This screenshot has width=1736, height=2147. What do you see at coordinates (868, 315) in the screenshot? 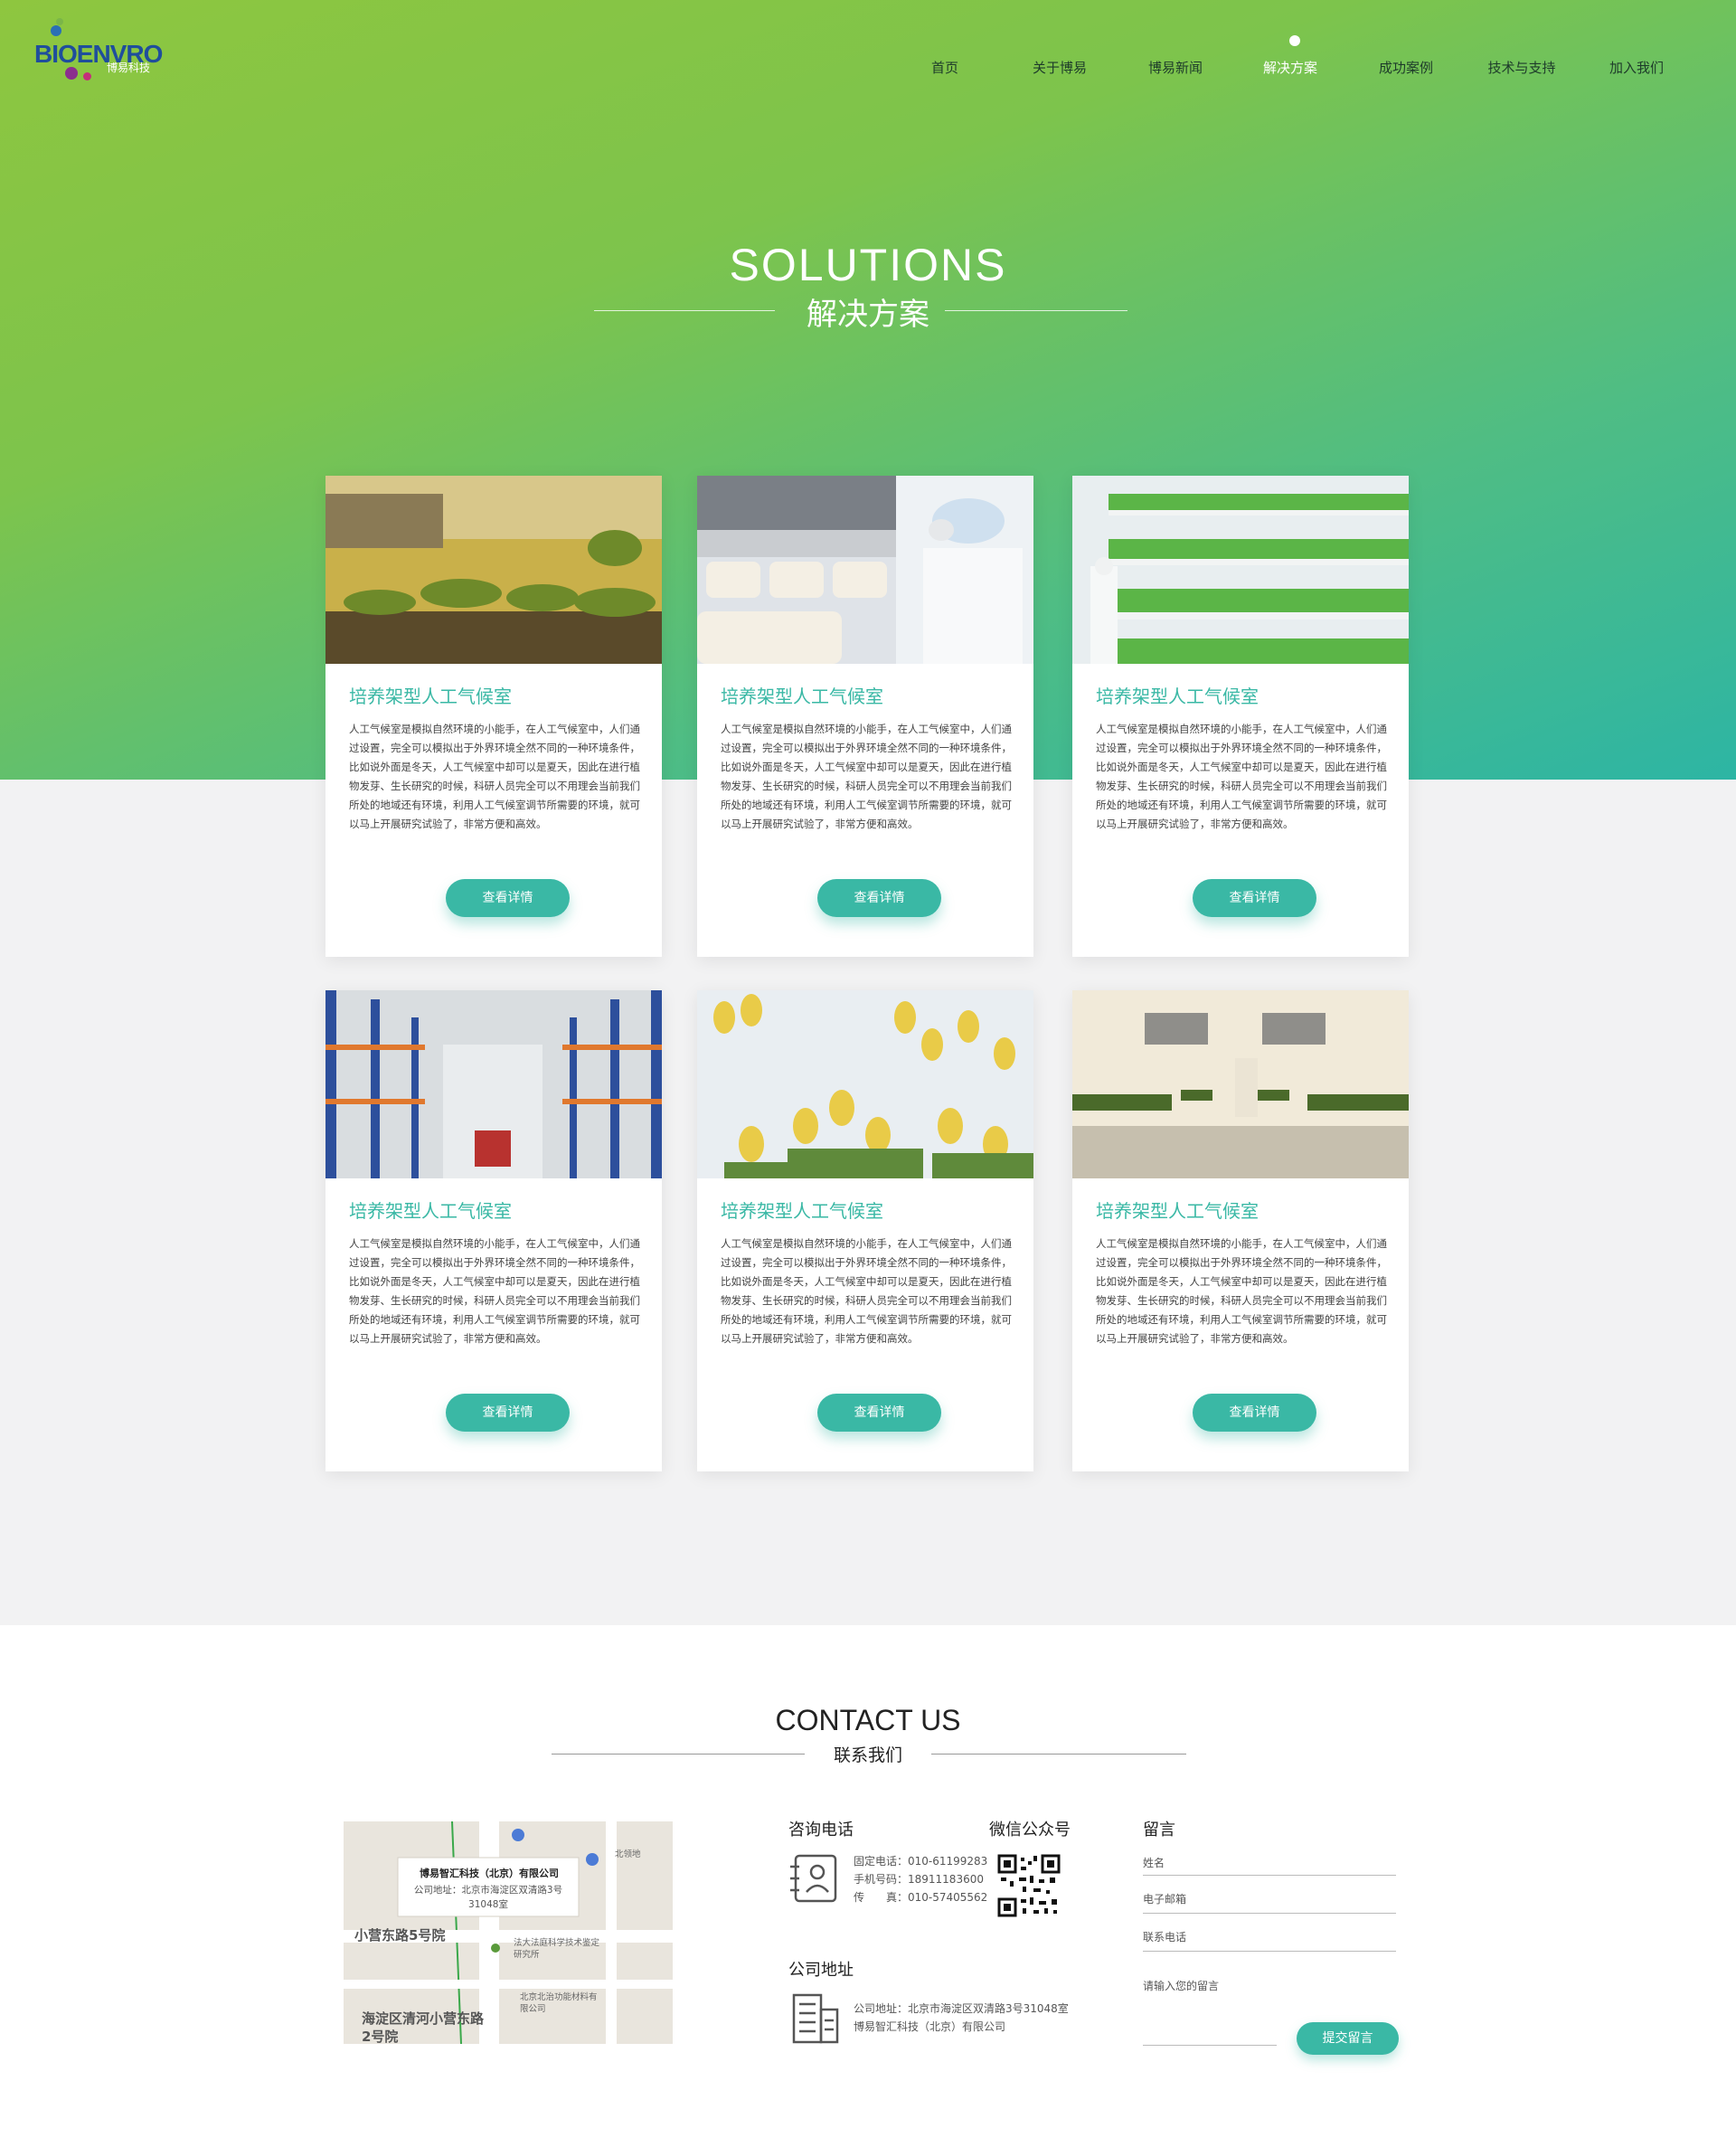
I see `solutions-title-cn: 解决方案` at bounding box center [868, 315].